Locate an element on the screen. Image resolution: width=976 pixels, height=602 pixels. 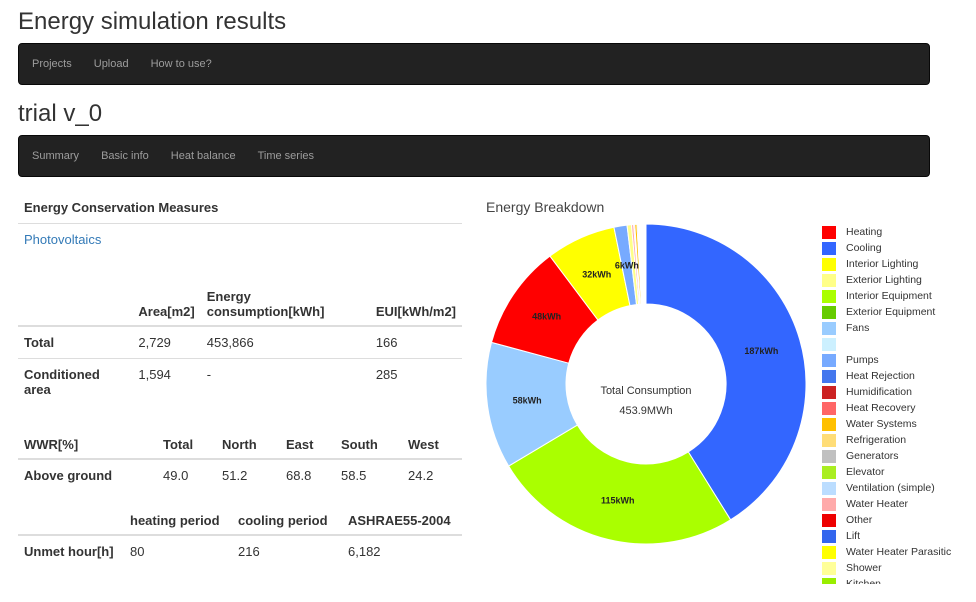
legend-label: Humidification is located at coordinates (879, 392).